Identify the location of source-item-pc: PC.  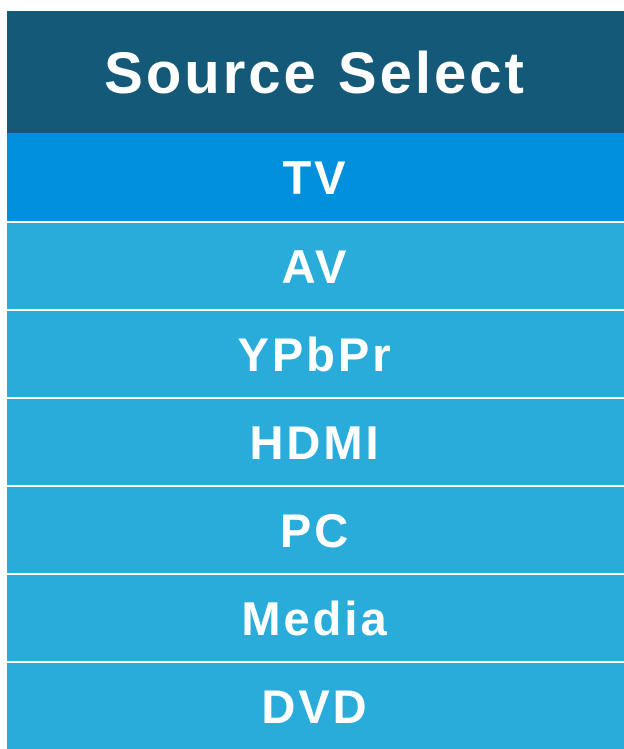
(315, 529).